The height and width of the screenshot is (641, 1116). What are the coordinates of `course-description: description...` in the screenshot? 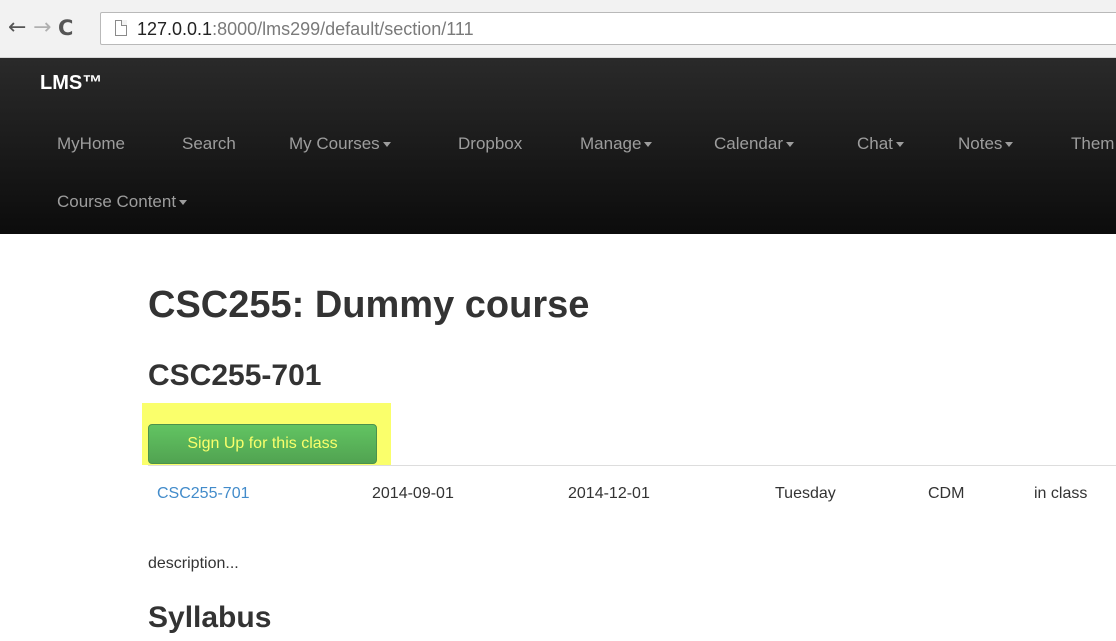 It's located at (193, 563).